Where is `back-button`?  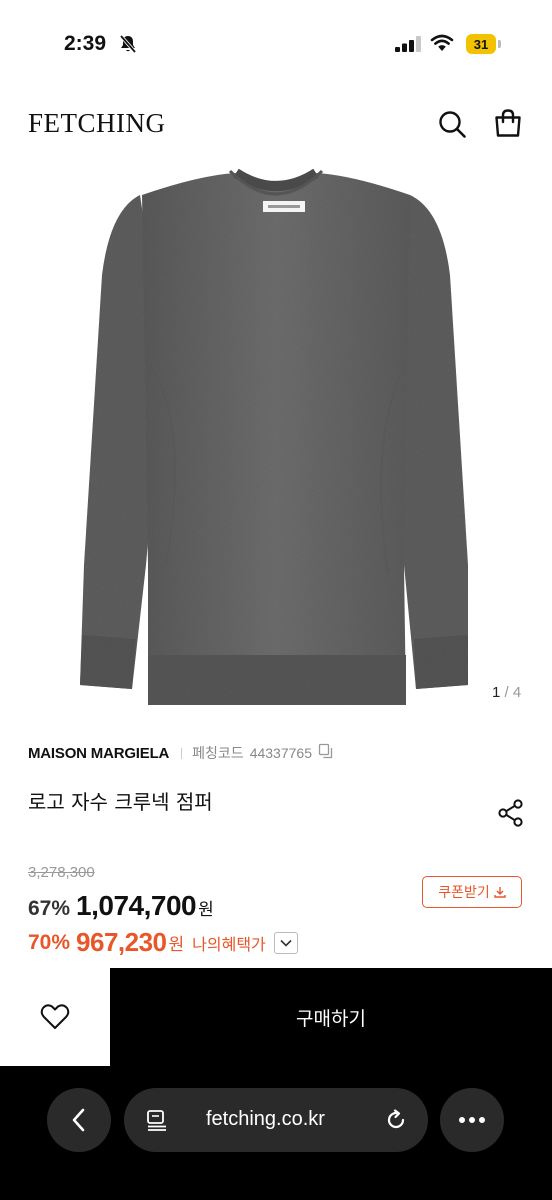 back-button is located at coordinates (79, 1120).